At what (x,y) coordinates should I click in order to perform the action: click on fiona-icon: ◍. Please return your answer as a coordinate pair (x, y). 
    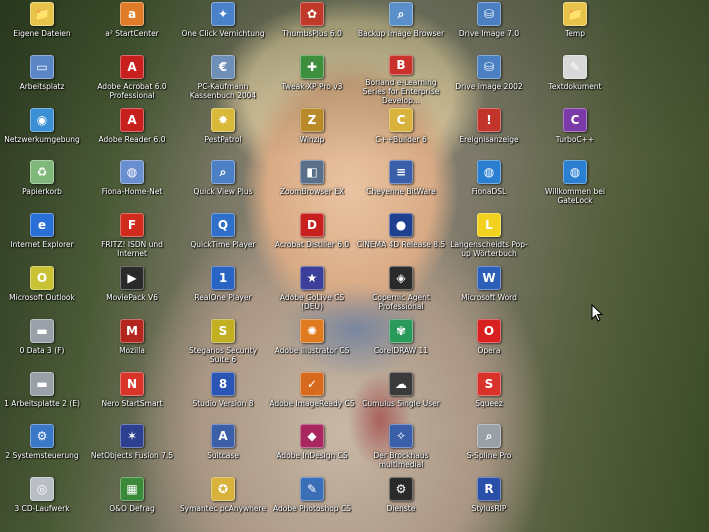
    Looking at the image, I should click on (132, 172).